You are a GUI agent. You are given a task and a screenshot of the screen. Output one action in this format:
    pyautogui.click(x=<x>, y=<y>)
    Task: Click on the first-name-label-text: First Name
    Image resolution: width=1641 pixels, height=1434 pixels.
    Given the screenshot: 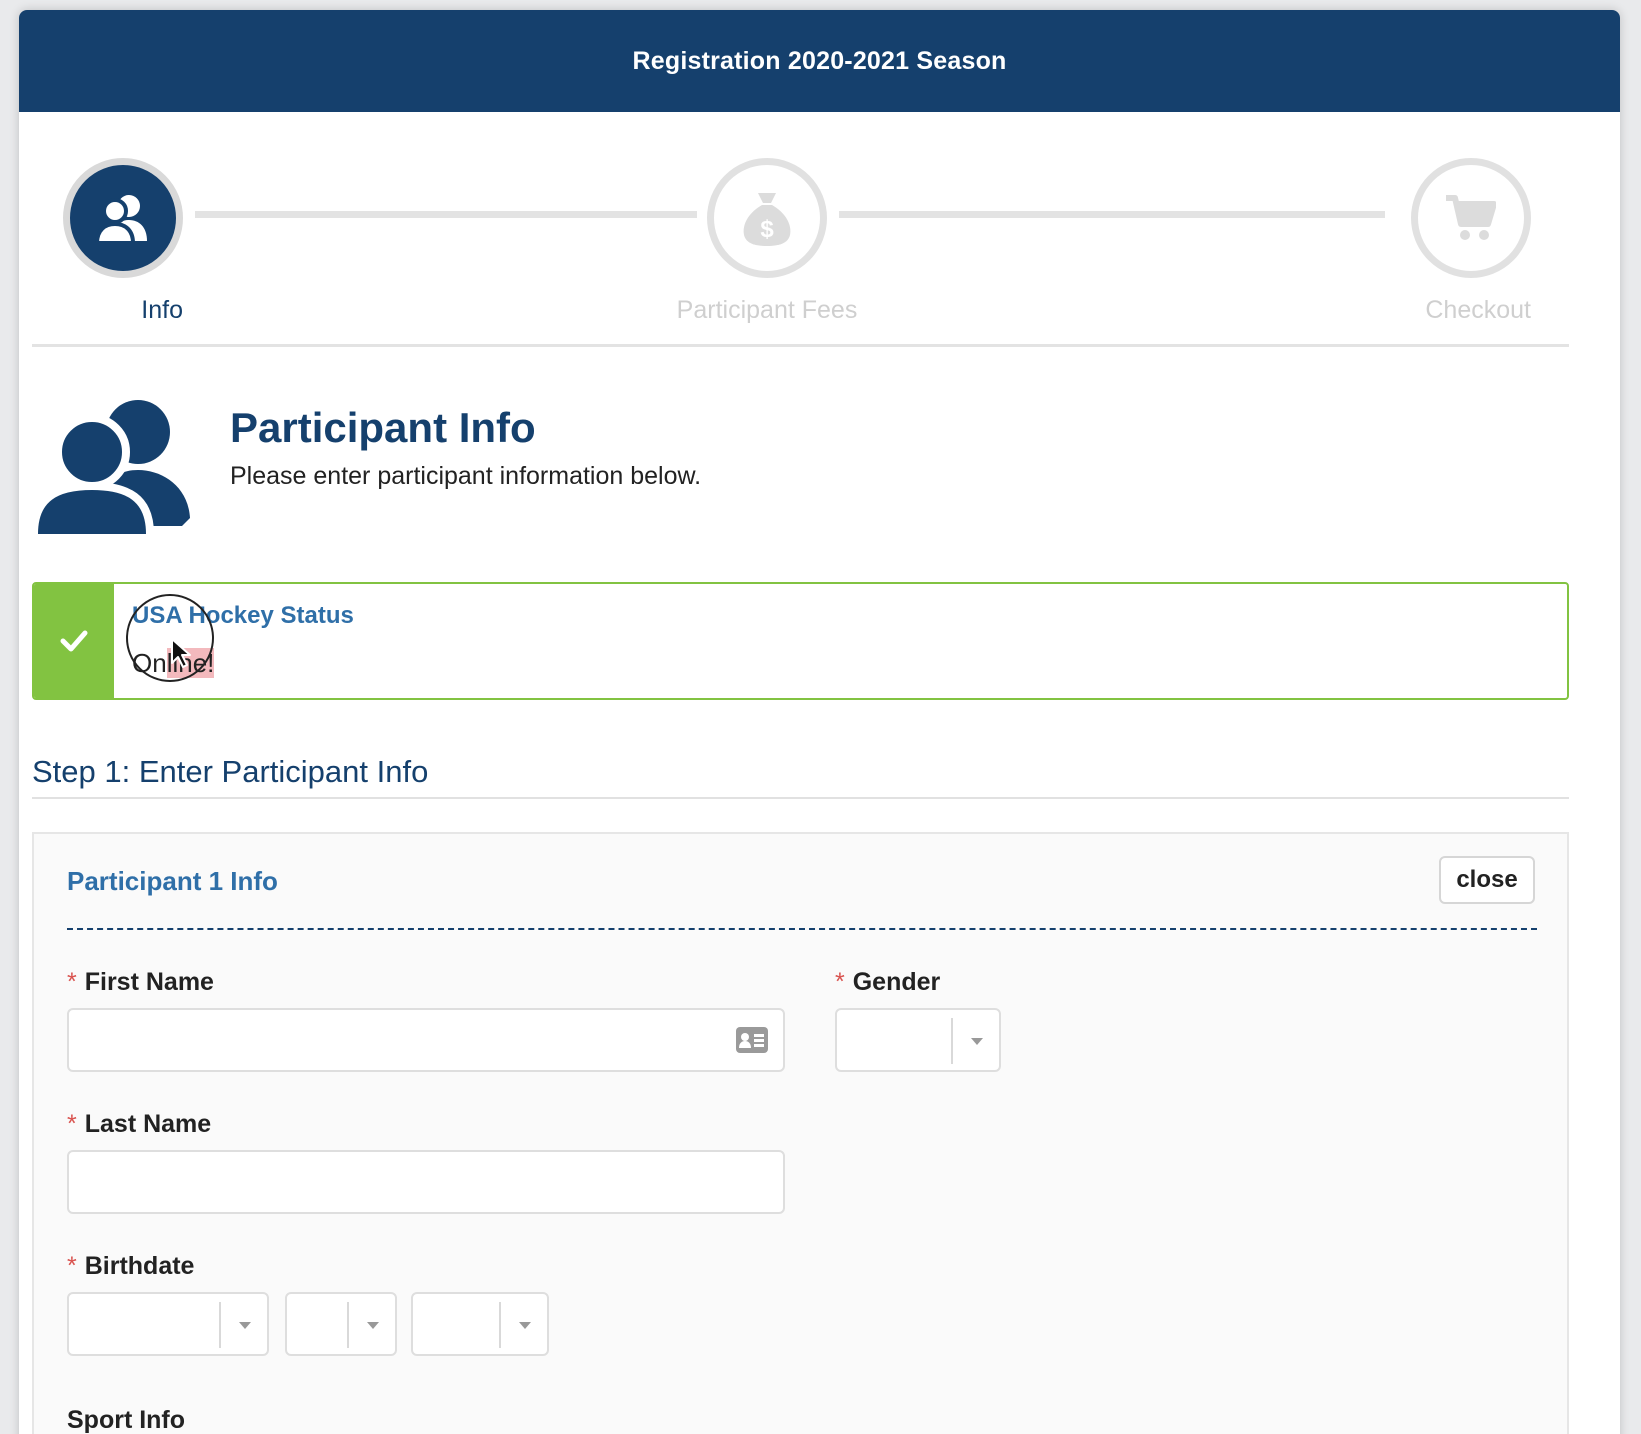 What is the action you would take?
    pyautogui.click(x=149, y=982)
    